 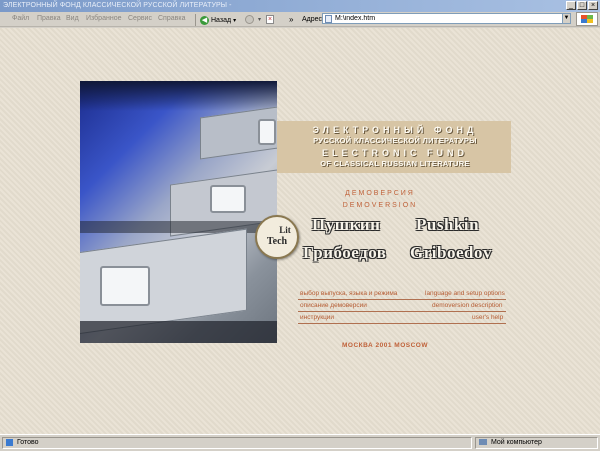 I want to click on address-bar, so click(x=445, y=18).